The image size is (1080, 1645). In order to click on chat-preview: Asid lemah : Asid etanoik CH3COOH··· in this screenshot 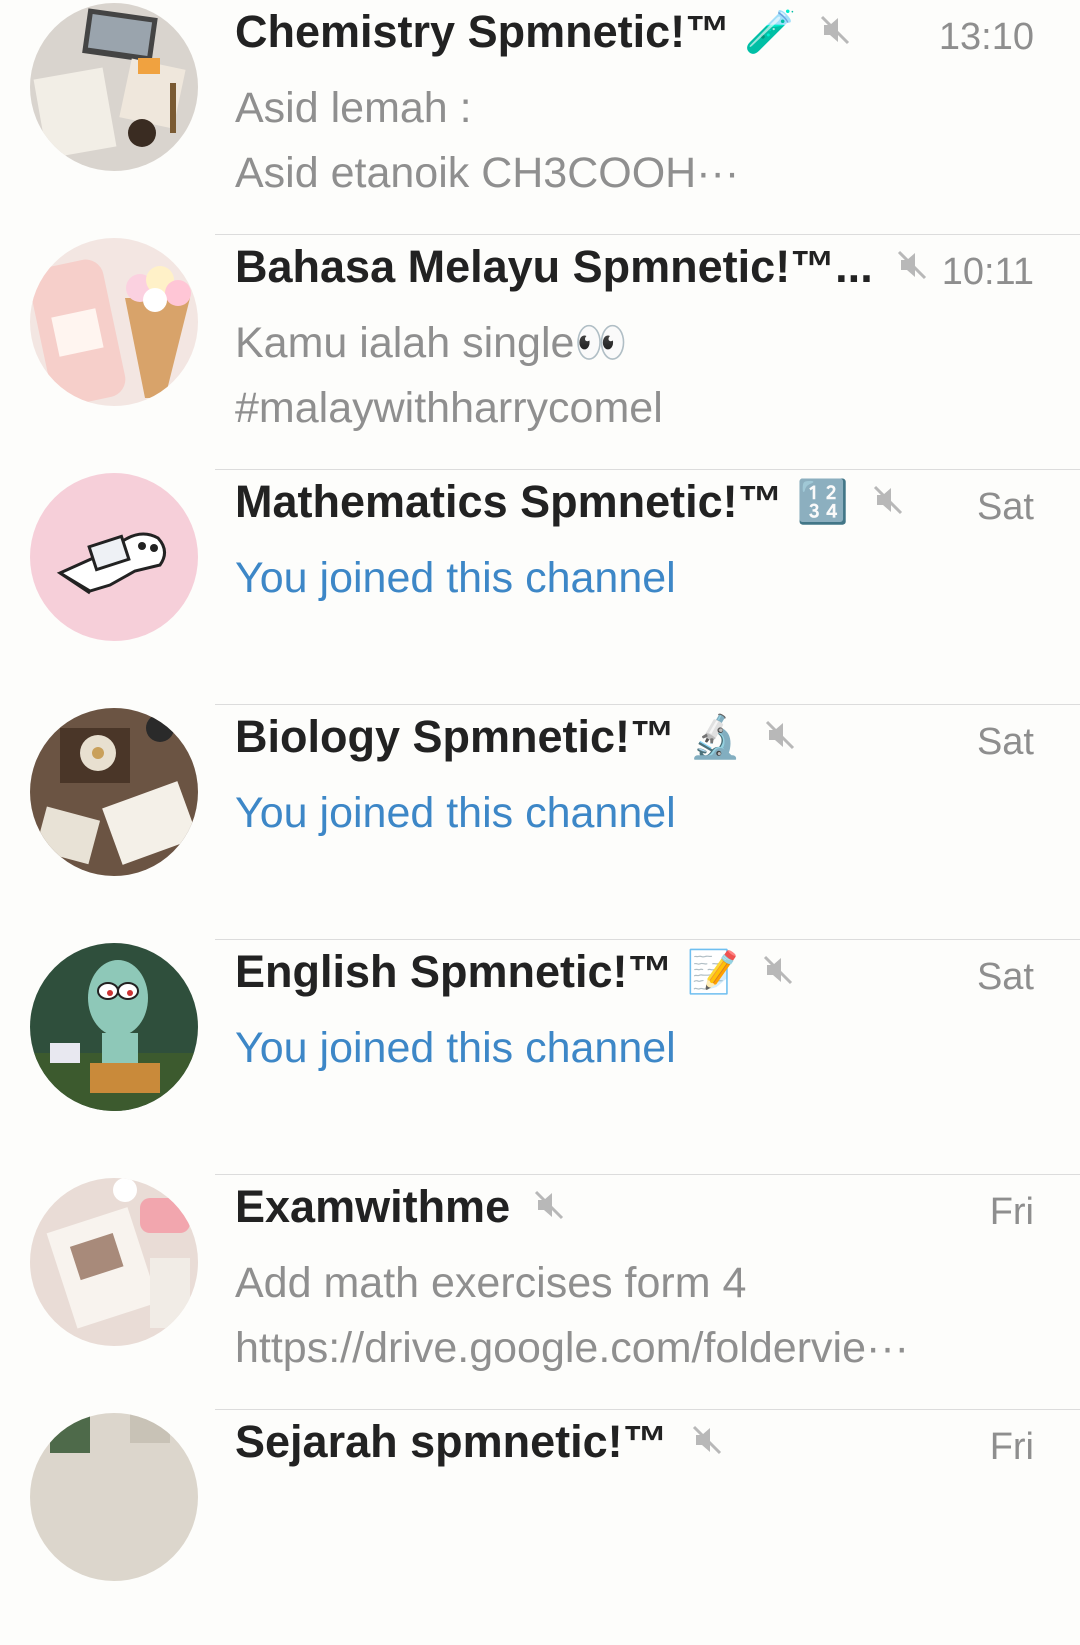, I will do `click(487, 141)`.